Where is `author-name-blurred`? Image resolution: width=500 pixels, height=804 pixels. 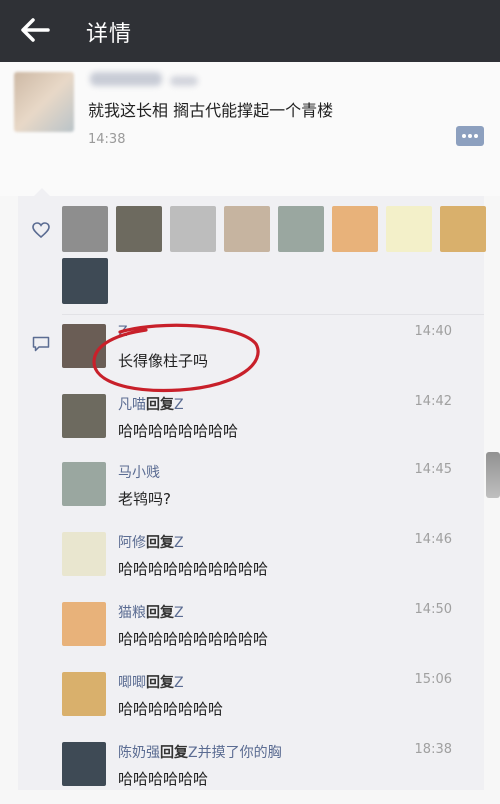
author-name-blurred is located at coordinates (126, 79).